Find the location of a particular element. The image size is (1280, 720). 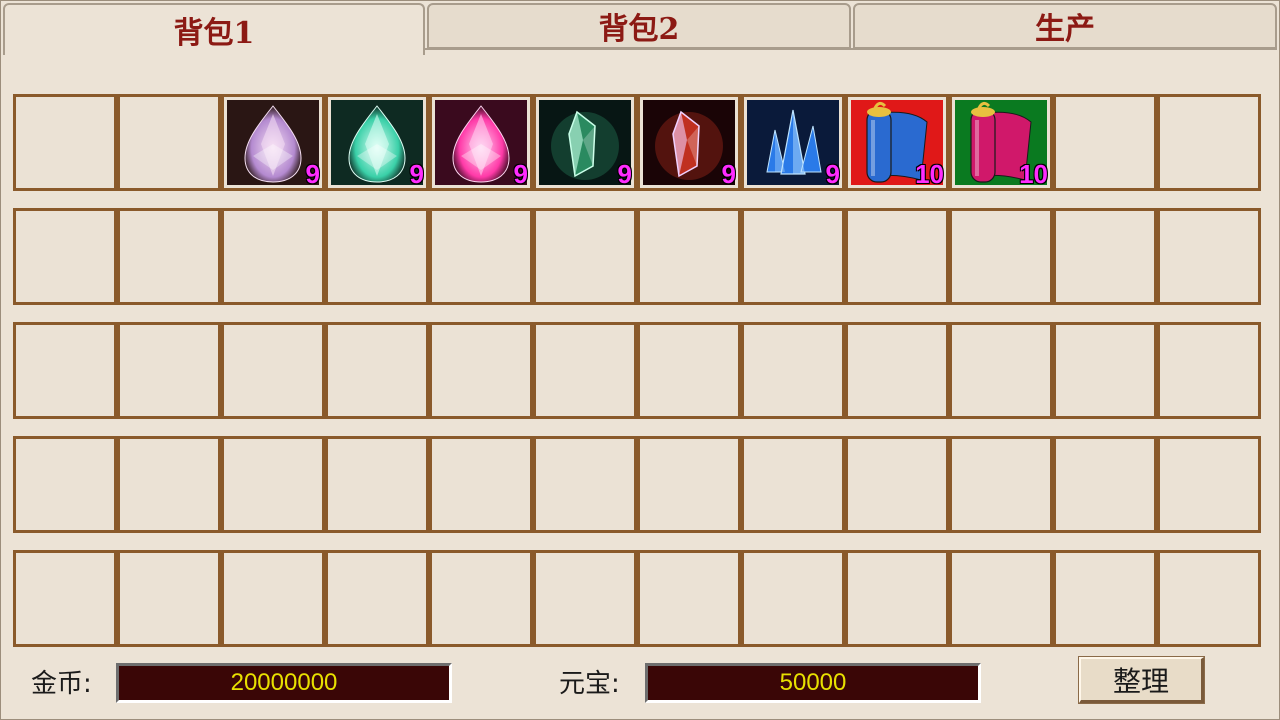

tab-bag-1: 背包1 is located at coordinates (214, 29).